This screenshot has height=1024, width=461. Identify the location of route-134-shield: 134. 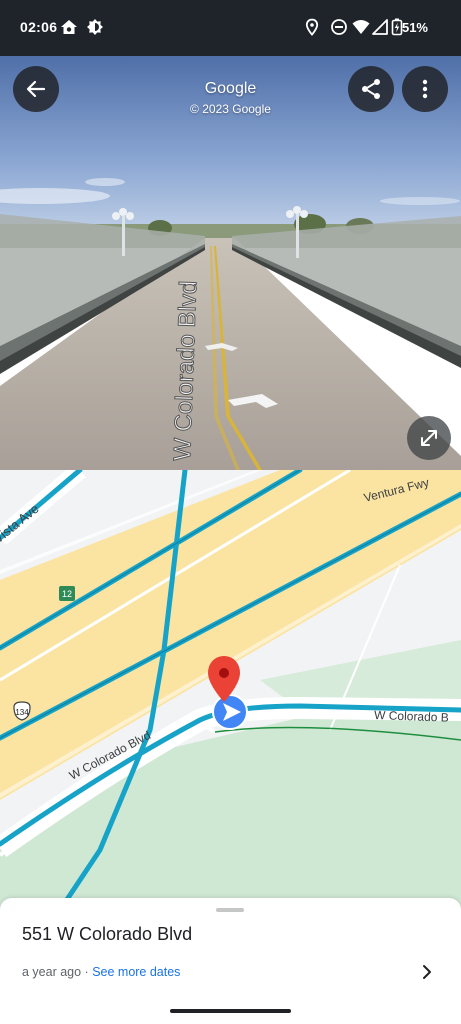
(22, 711).